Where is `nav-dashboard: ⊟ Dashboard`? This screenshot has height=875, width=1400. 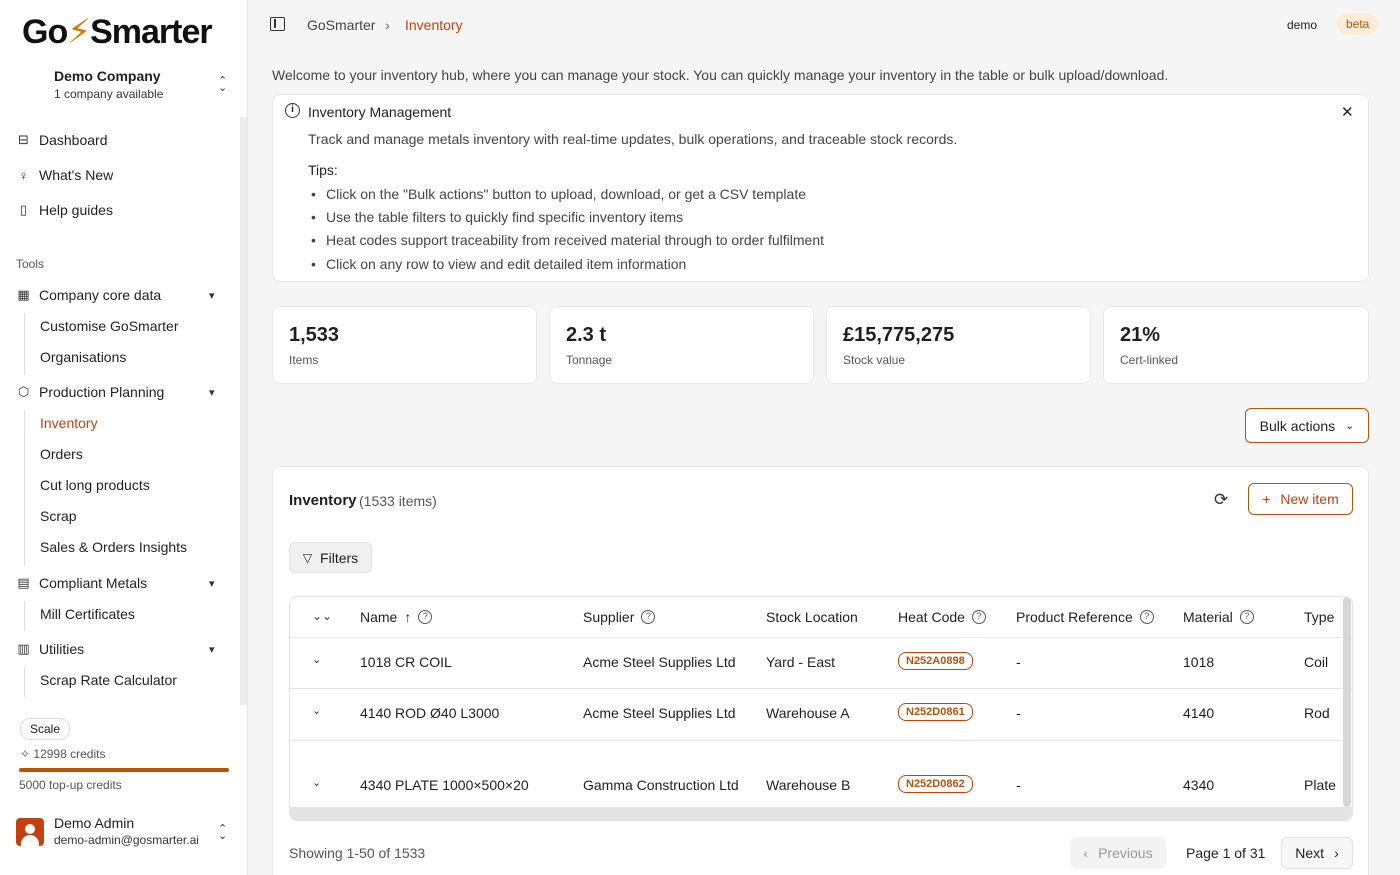
nav-dashboard: ⊟ Dashboard is located at coordinates (61, 140).